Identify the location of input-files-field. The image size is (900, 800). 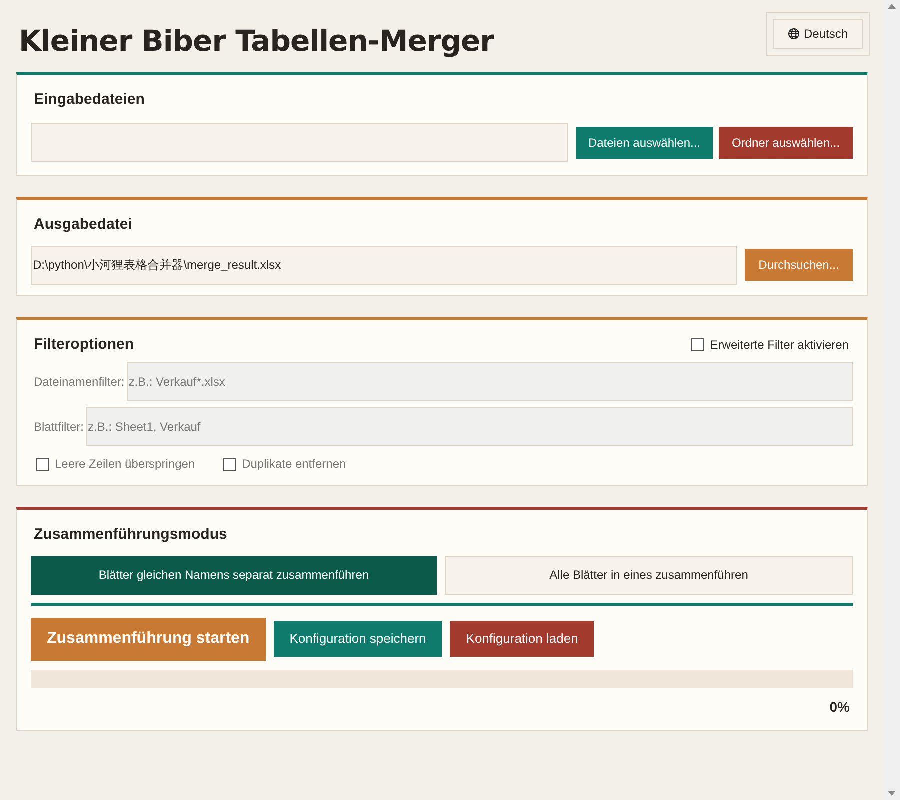
(299, 142).